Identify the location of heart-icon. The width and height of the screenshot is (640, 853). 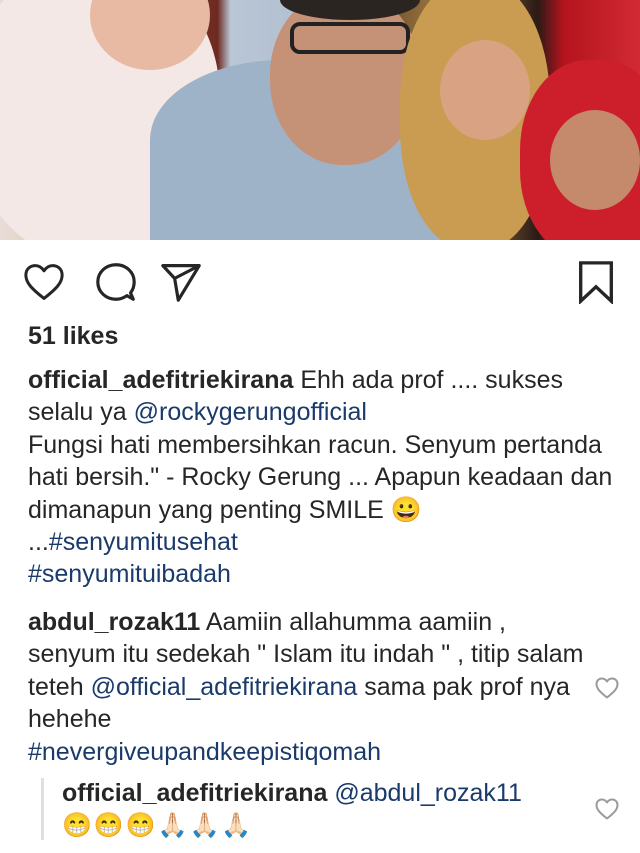
(44, 282).